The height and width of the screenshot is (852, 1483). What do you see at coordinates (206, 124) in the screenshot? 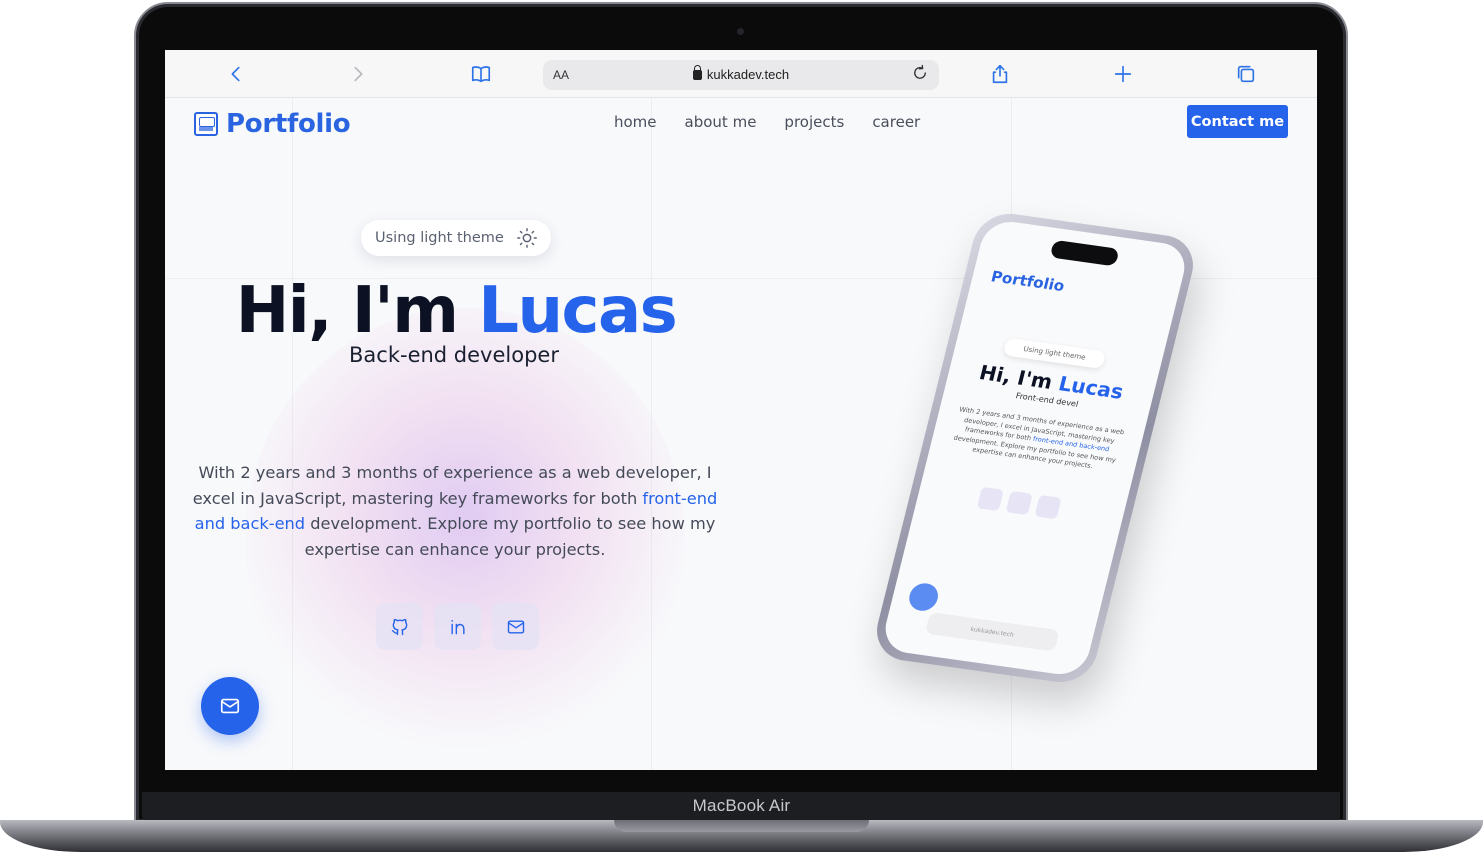
I see `logo-icon` at bounding box center [206, 124].